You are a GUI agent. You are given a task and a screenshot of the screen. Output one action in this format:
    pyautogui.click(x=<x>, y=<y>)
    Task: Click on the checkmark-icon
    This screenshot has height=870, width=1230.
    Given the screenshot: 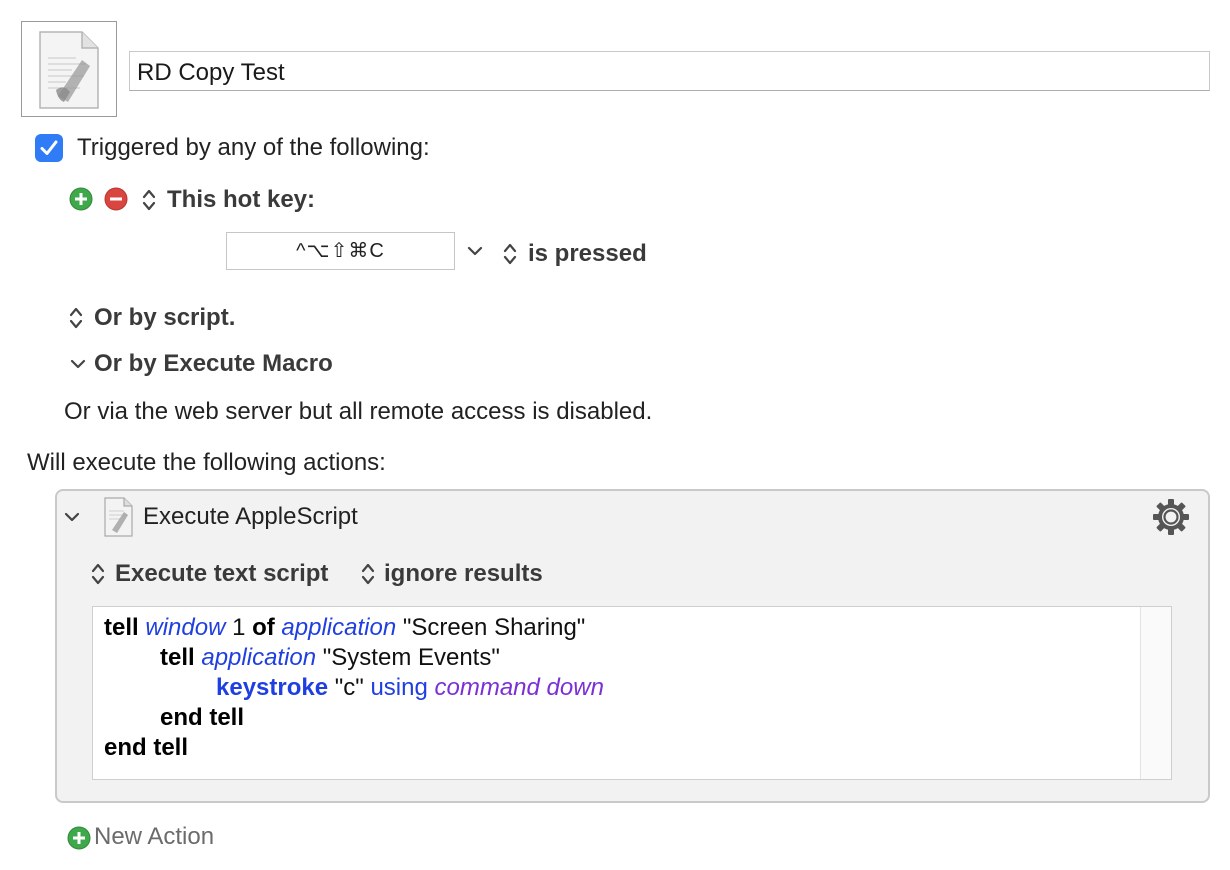 What is the action you would take?
    pyautogui.click(x=49, y=147)
    